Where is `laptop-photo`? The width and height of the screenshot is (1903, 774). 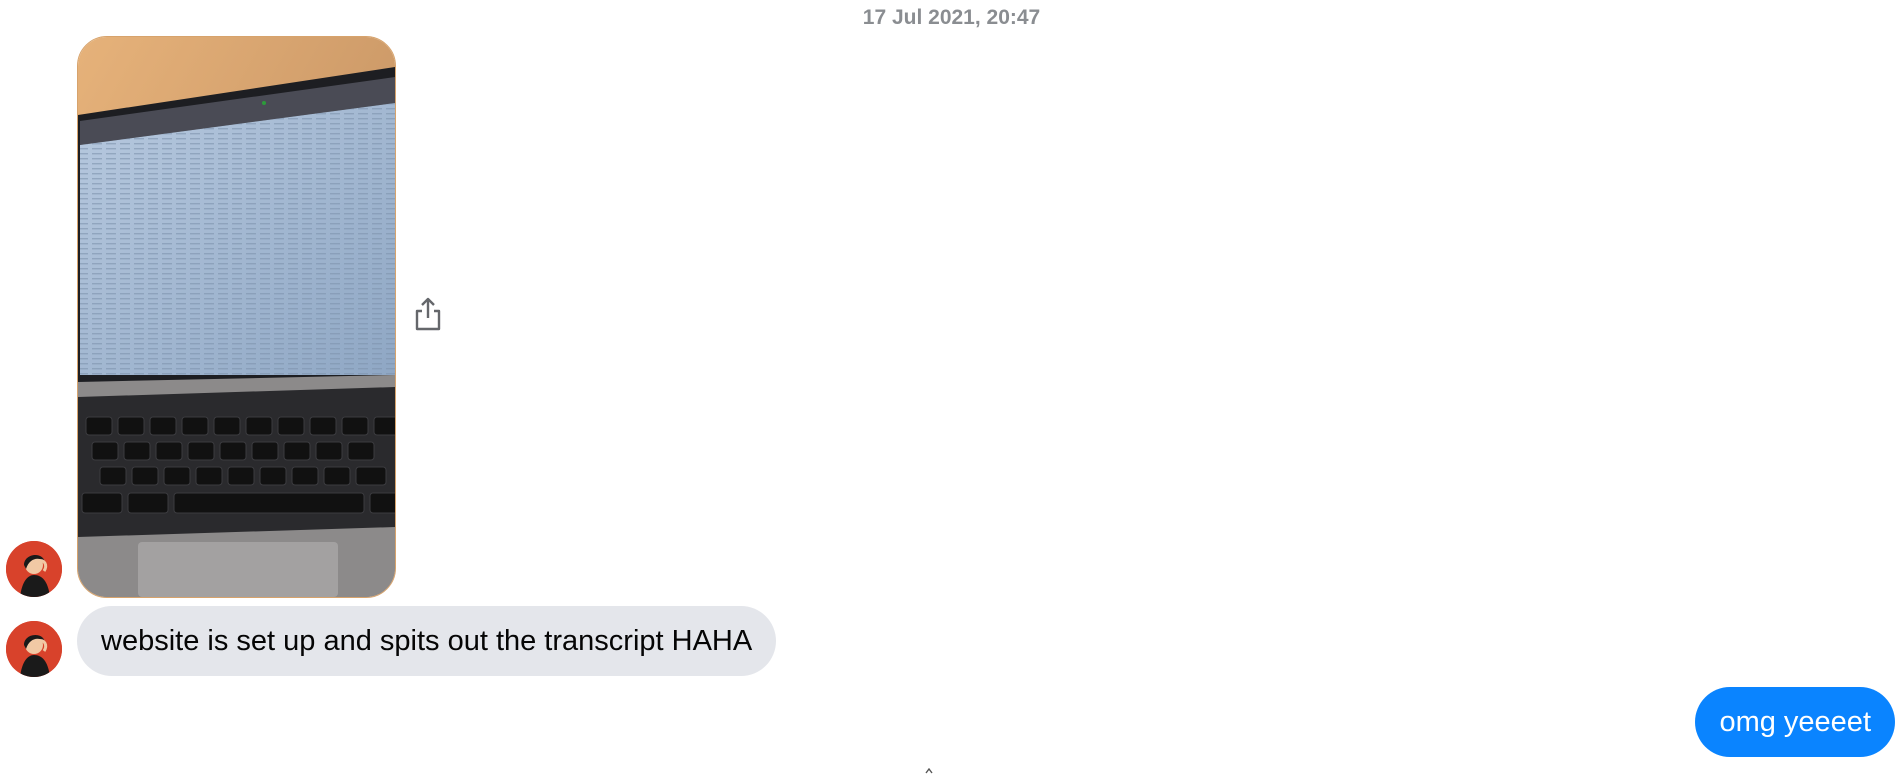 laptop-photo is located at coordinates (236, 317).